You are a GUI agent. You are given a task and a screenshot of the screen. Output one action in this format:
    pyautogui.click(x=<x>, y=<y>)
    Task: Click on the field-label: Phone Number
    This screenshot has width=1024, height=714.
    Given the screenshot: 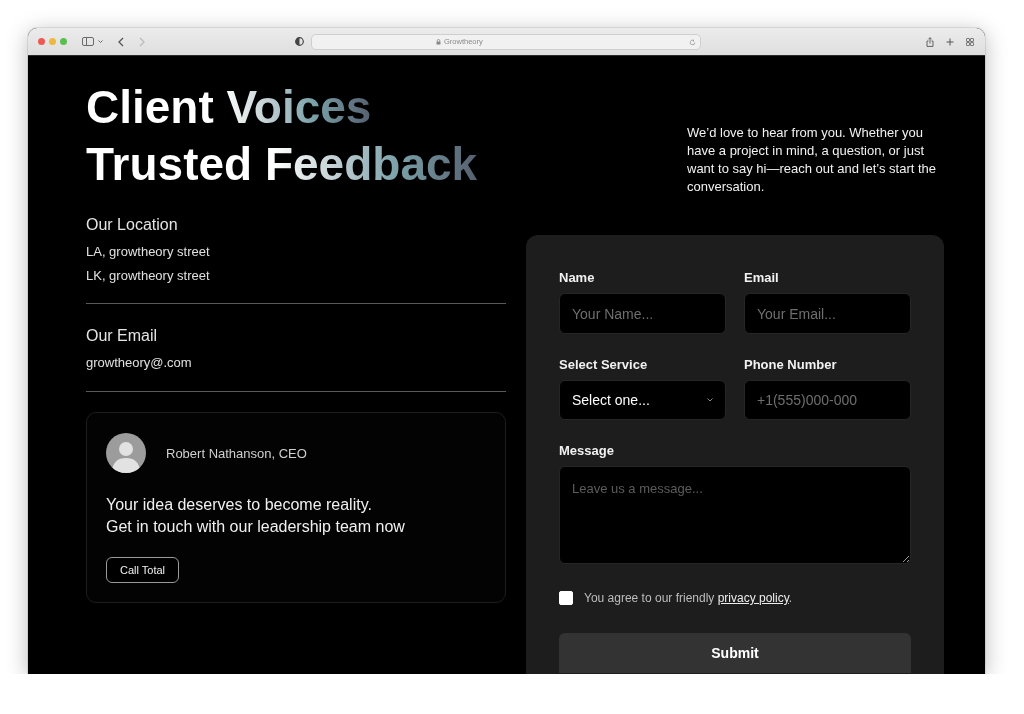 What is the action you would take?
    pyautogui.click(x=791, y=365)
    